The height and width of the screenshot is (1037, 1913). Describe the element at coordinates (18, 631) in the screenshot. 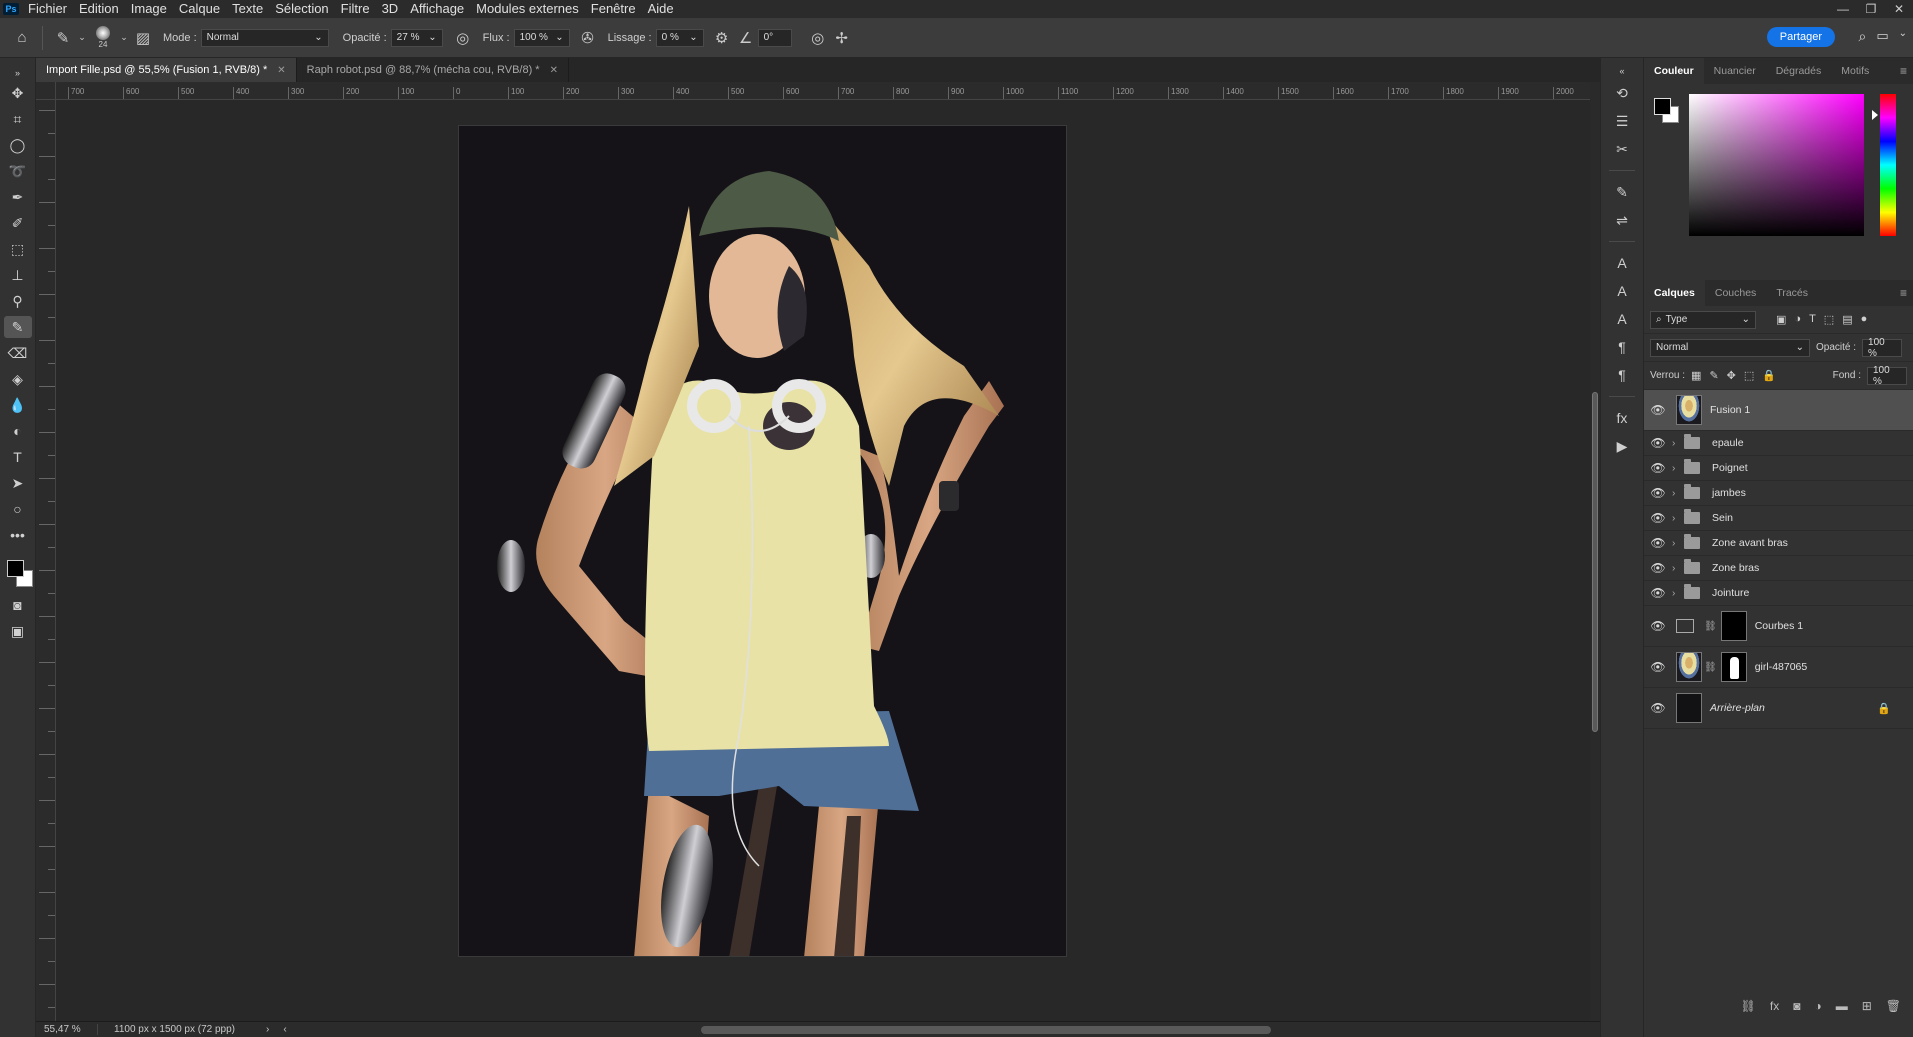

I see `screen-mode-icon: ▣` at that location.